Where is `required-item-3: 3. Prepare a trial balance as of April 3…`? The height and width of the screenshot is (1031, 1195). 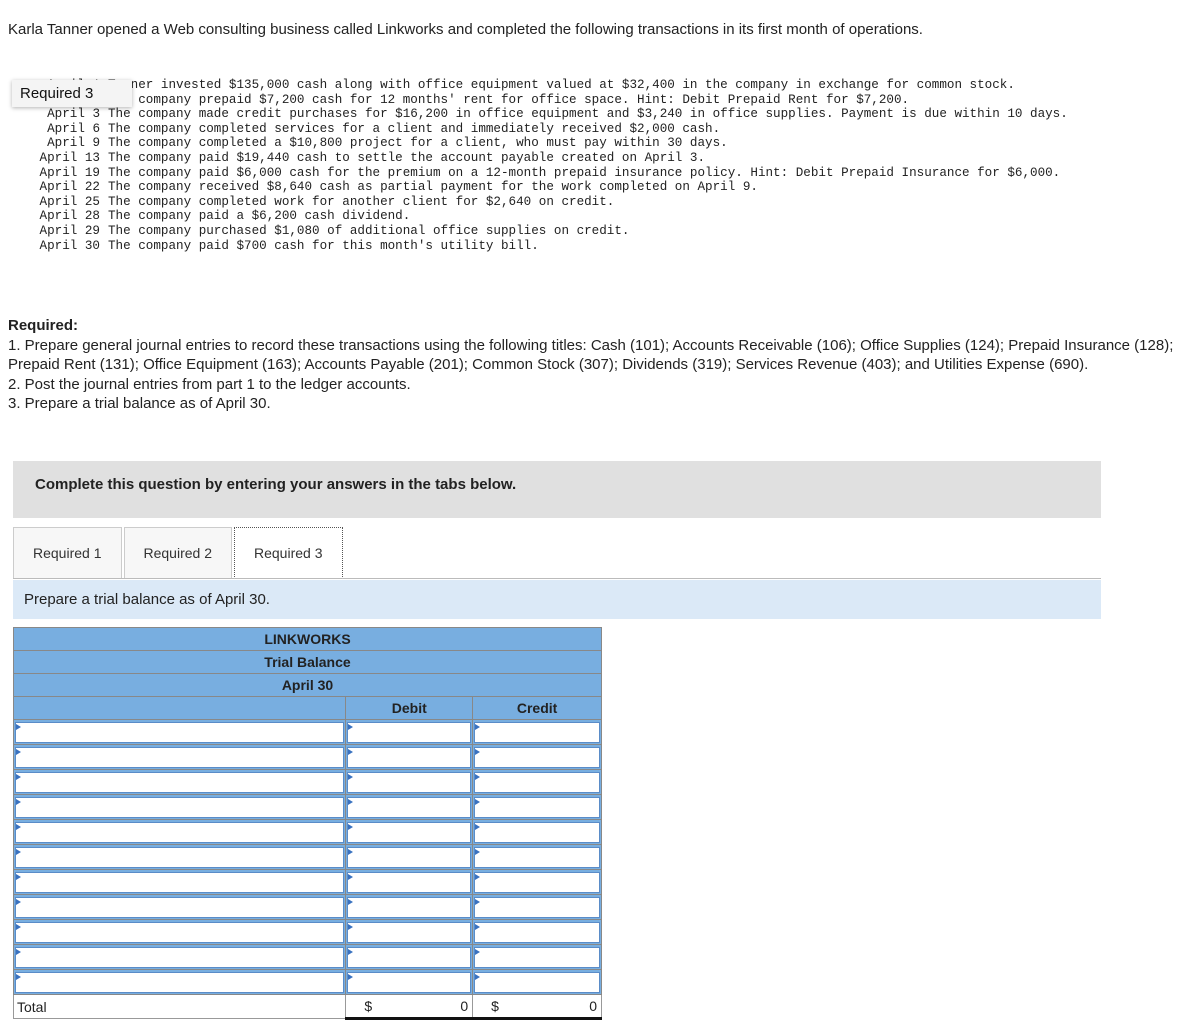 required-item-3: 3. Prepare a trial balance as of April 3… is located at coordinates (139, 403).